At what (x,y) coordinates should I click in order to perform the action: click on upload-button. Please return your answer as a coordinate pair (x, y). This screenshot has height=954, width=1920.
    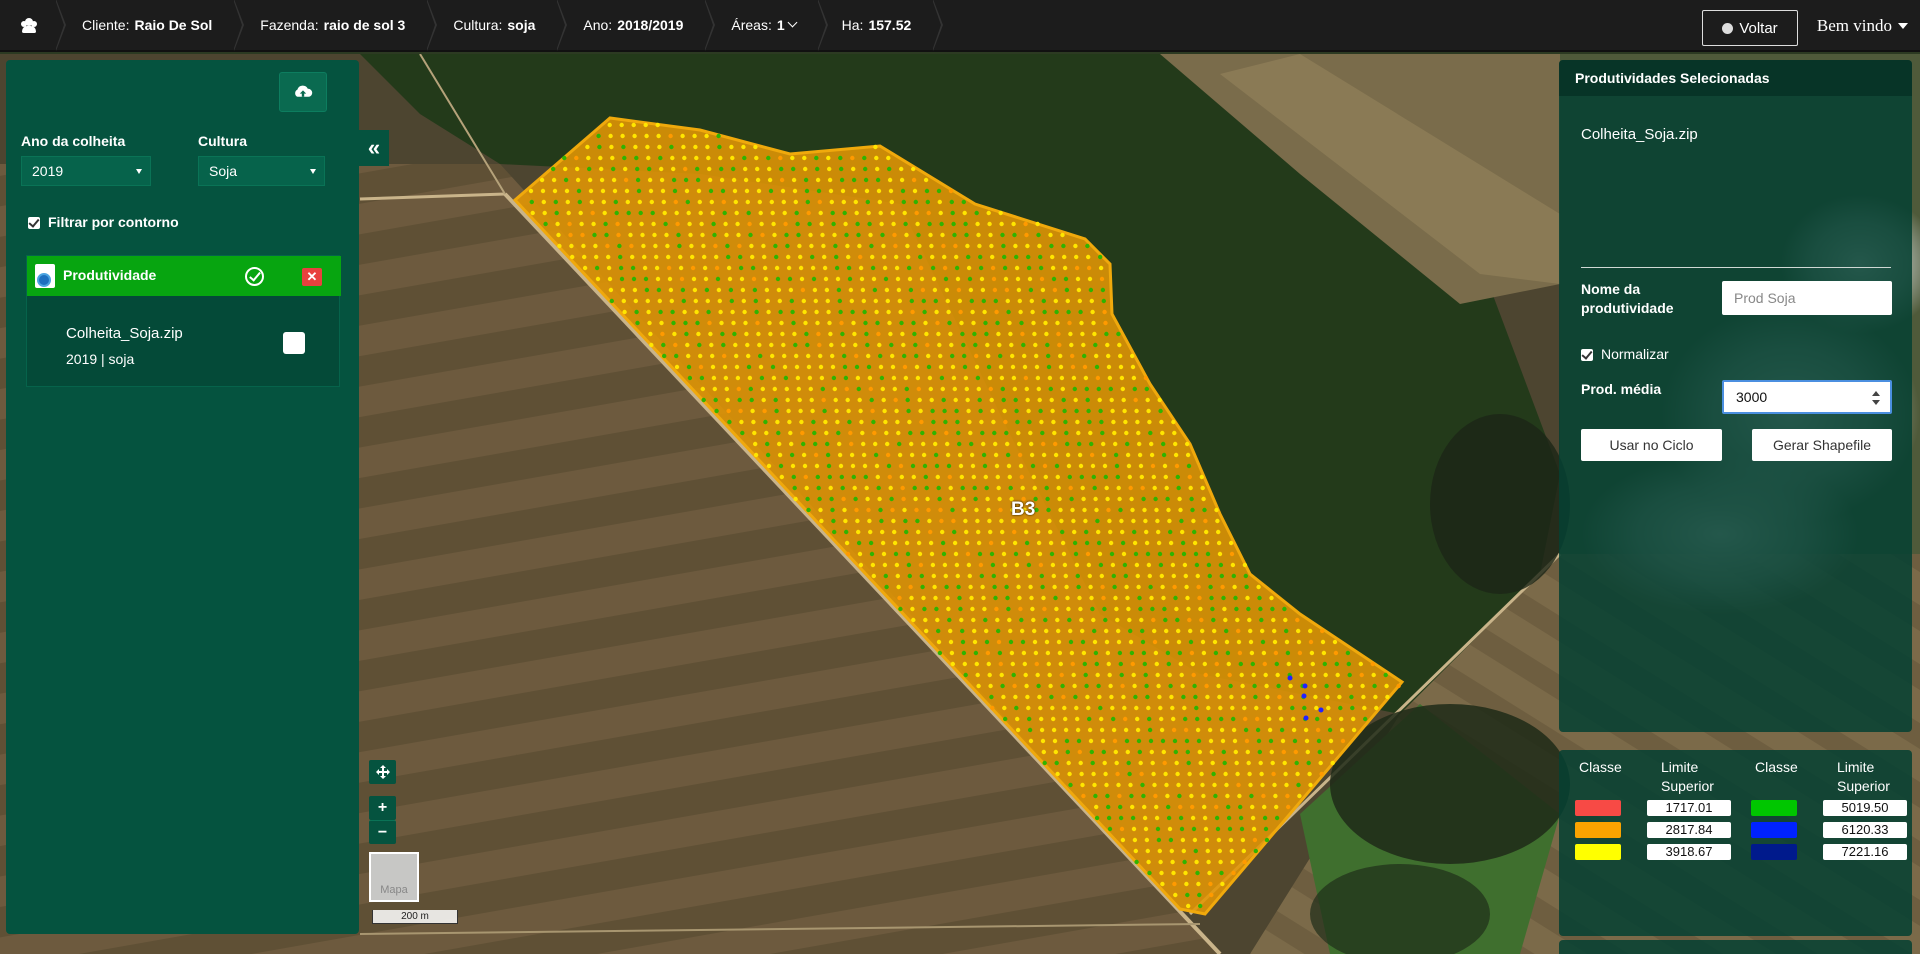
    Looking at the image, I should click on (303, 92).